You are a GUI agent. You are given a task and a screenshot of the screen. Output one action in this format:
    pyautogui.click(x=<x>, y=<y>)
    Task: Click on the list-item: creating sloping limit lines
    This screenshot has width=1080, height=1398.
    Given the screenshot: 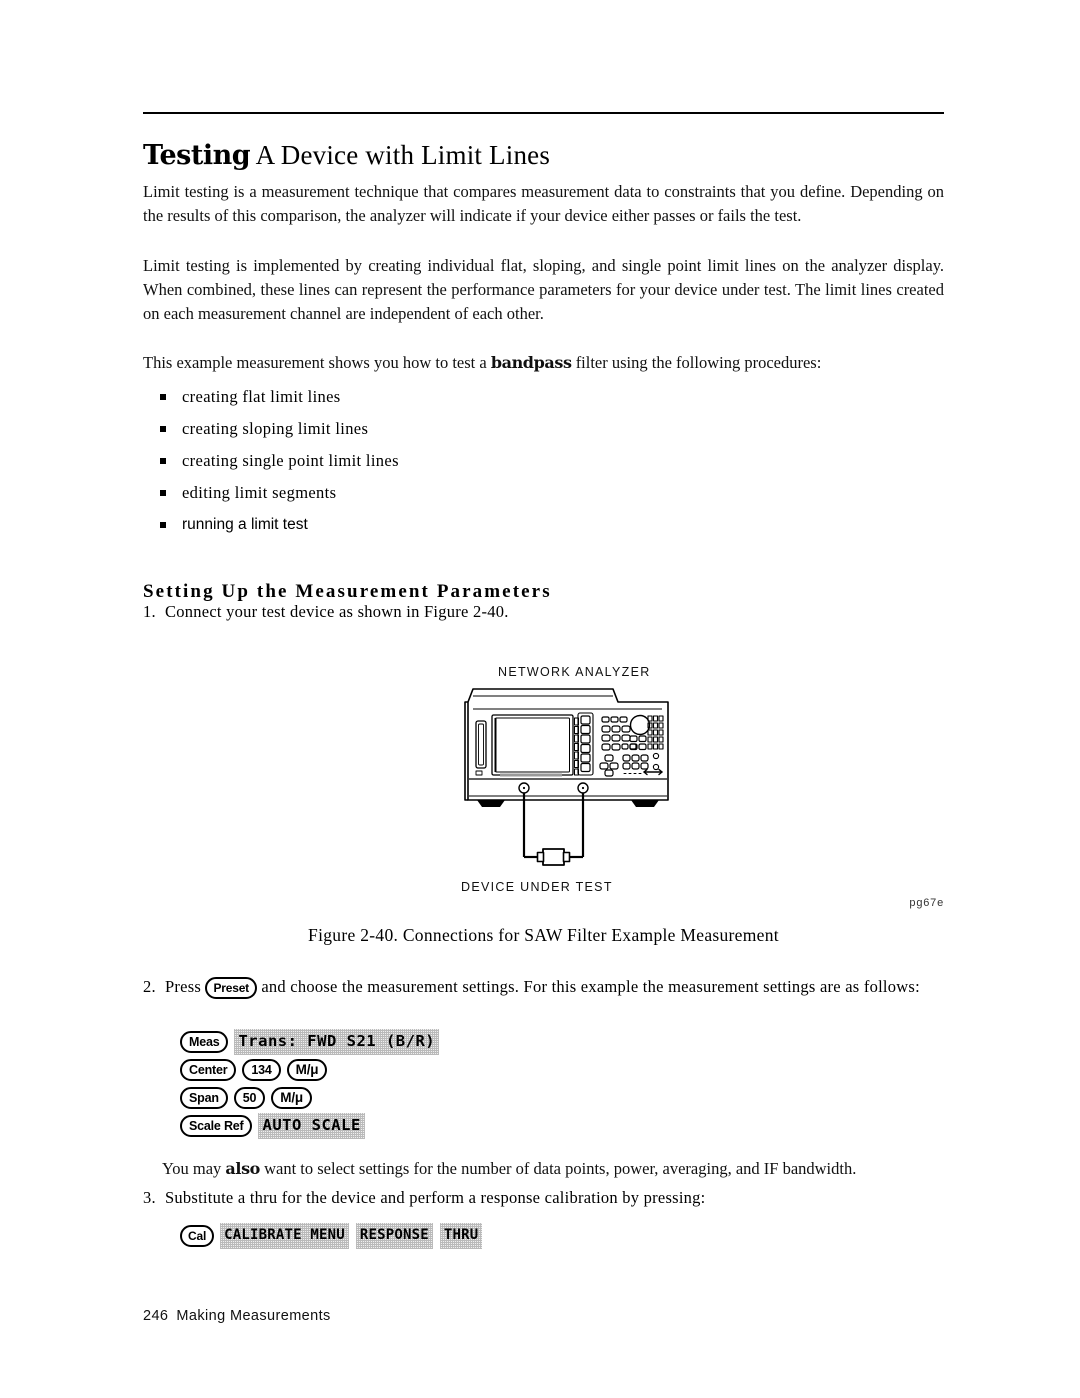 What is the action you would take?
    pyautogui.click(x=410, y=433)
    